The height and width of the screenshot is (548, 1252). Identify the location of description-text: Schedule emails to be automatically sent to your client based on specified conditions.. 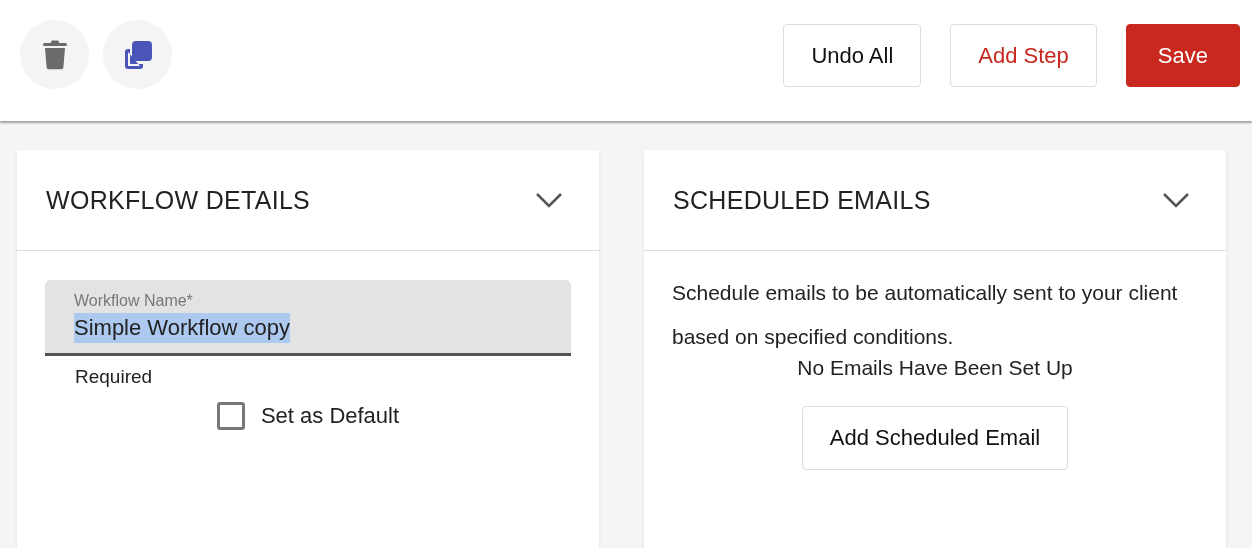
(925, 315).